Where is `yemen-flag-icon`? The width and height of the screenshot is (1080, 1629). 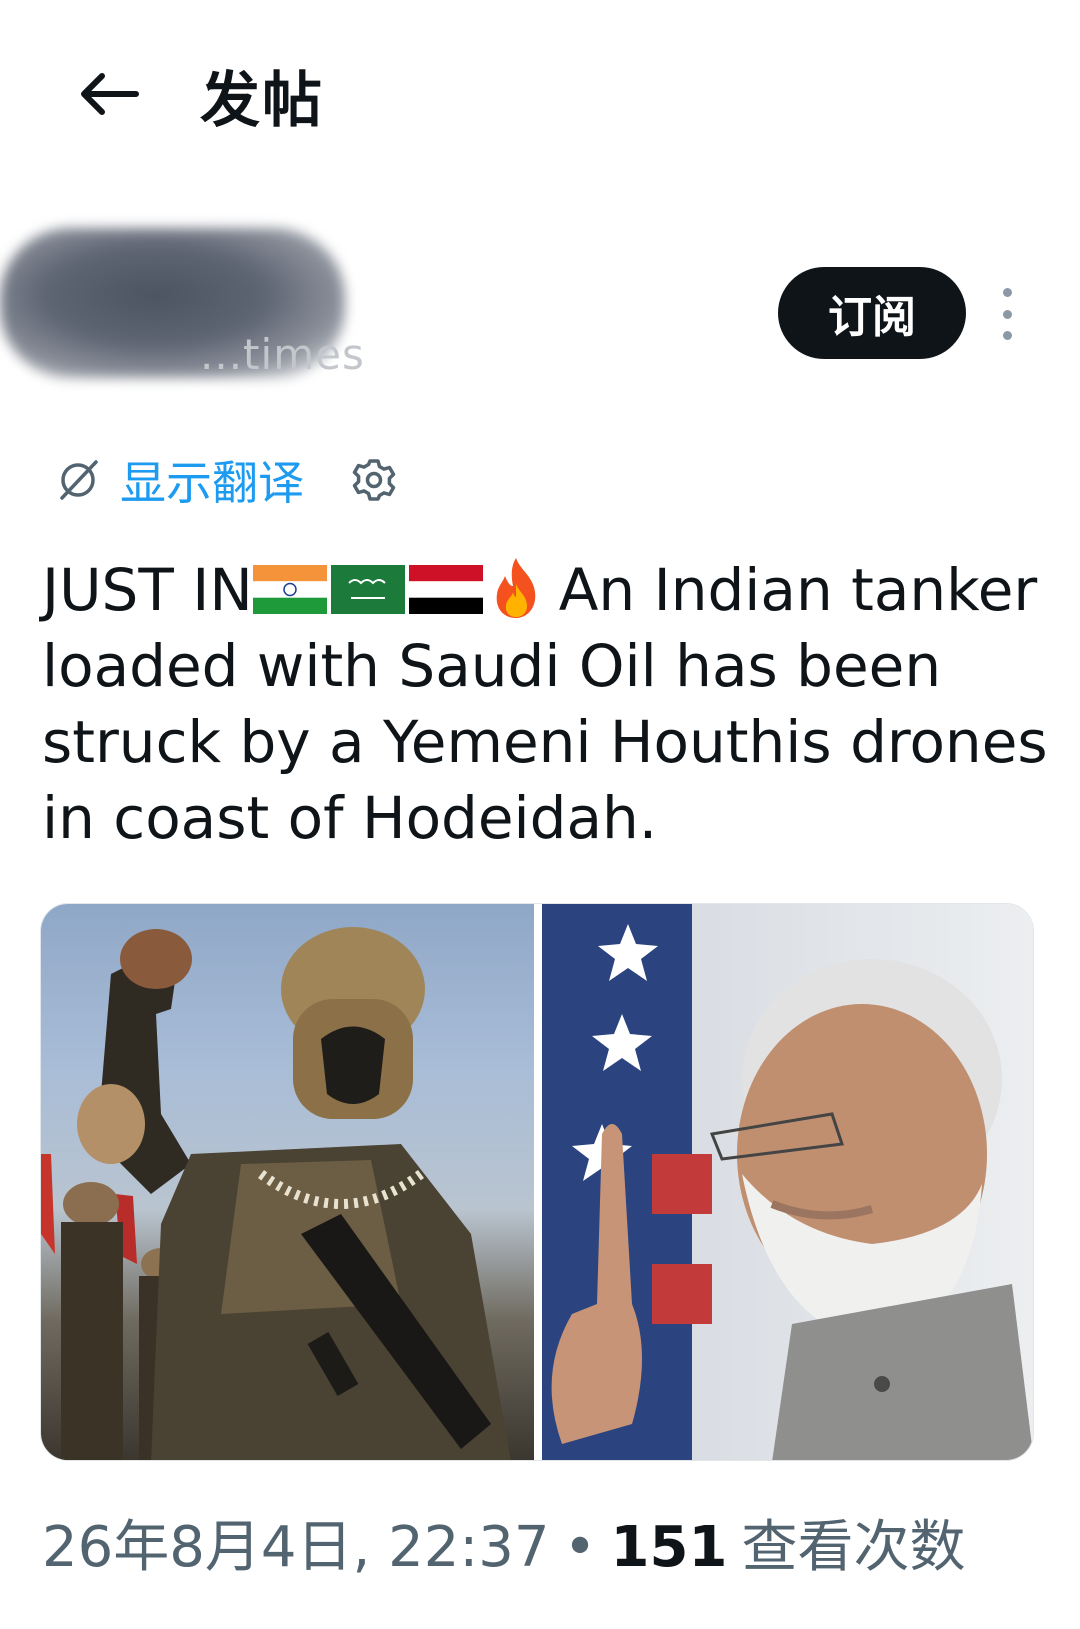
yemen-flag-icon is located at coordinates (445, 589).